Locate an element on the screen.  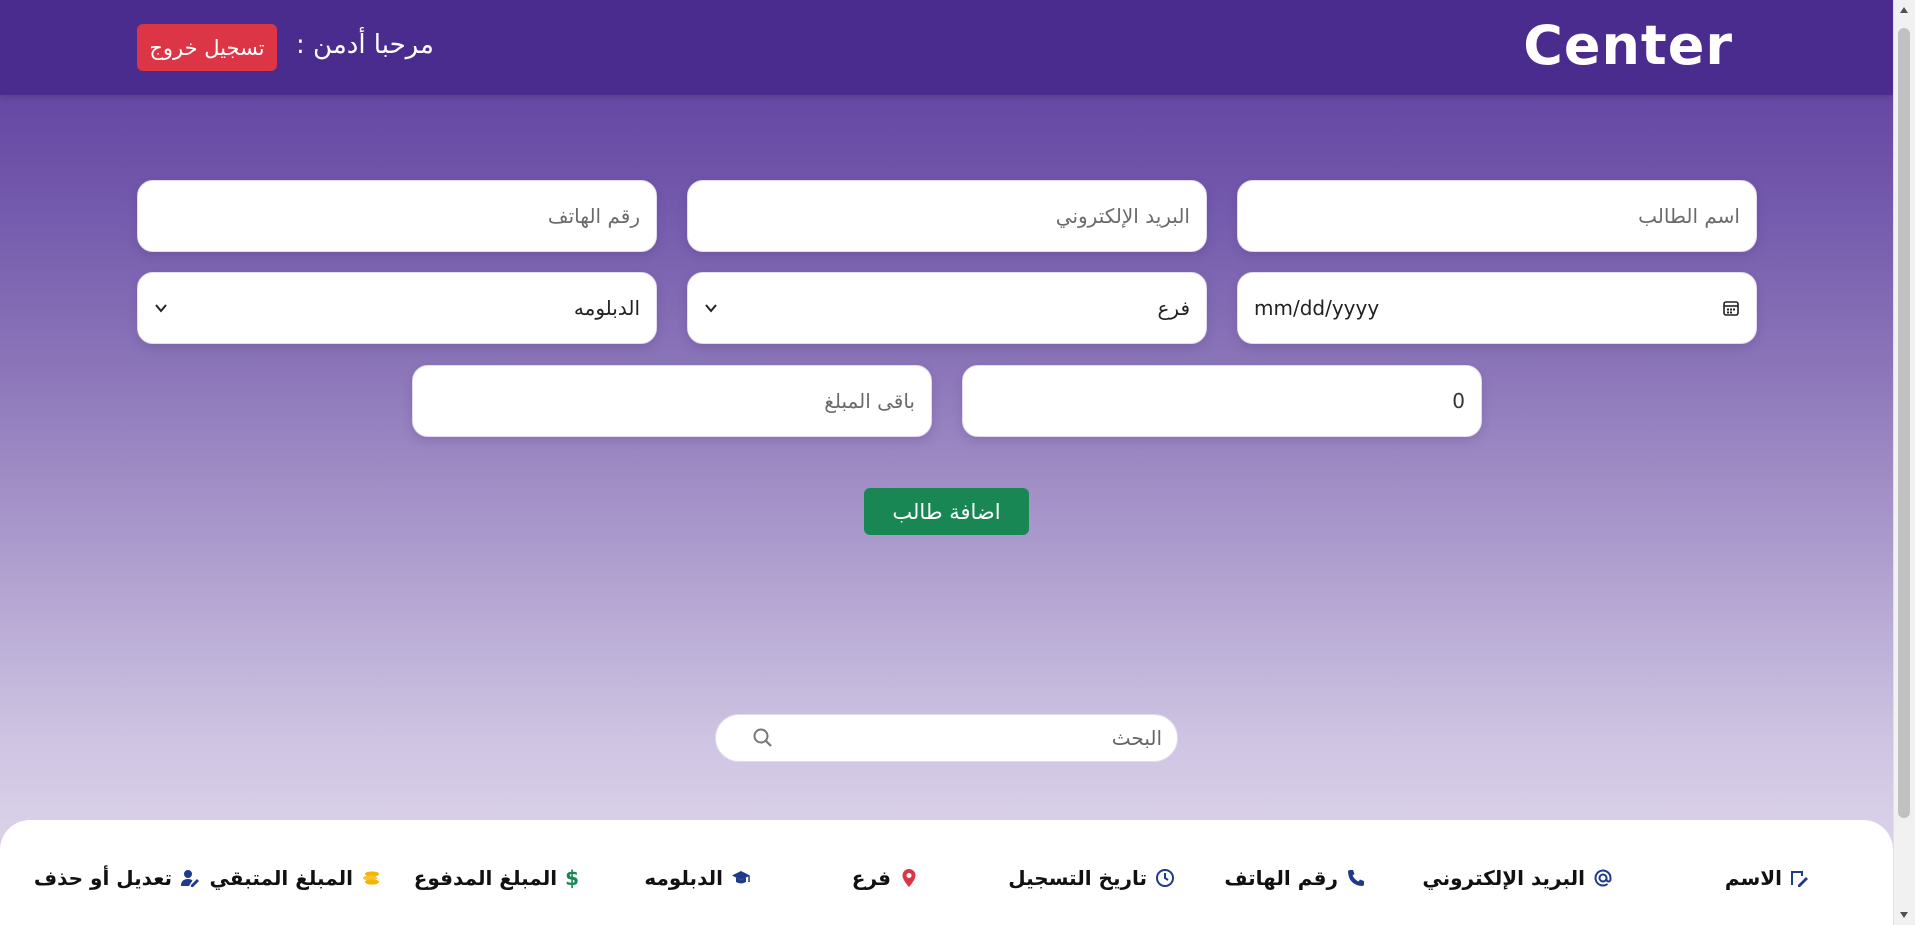
phone-icon is located at coordinates (1356, 878).